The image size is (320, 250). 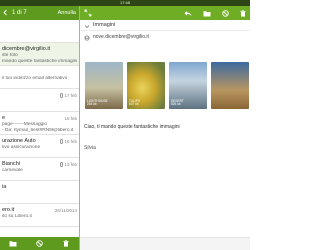 I want to click on mail-date-text: 17 feb, so click(x=70, y=95).